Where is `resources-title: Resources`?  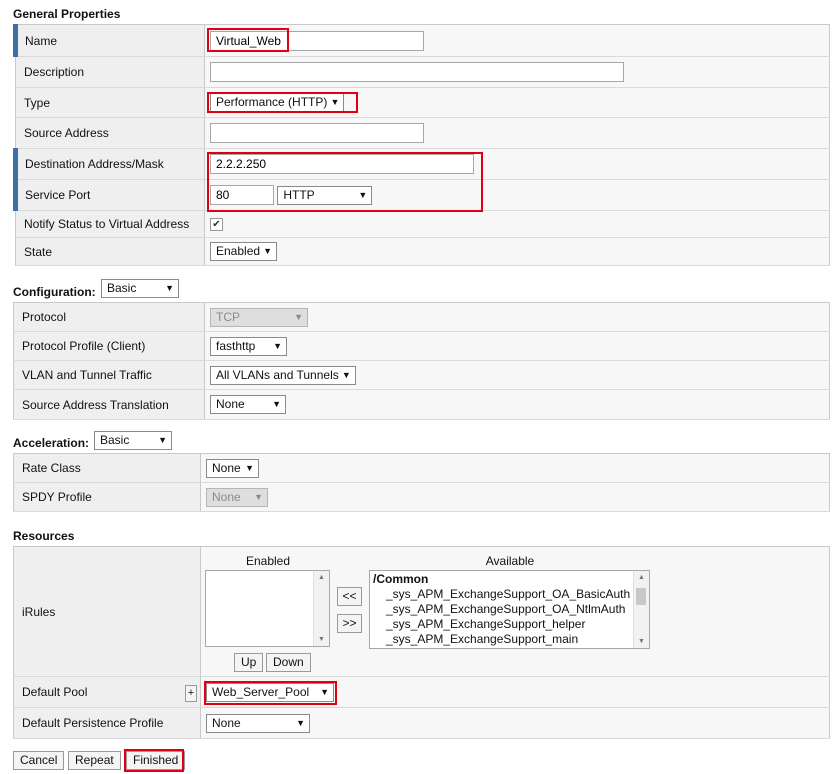
resources-title: Resources is located at coordinates (44, 536).